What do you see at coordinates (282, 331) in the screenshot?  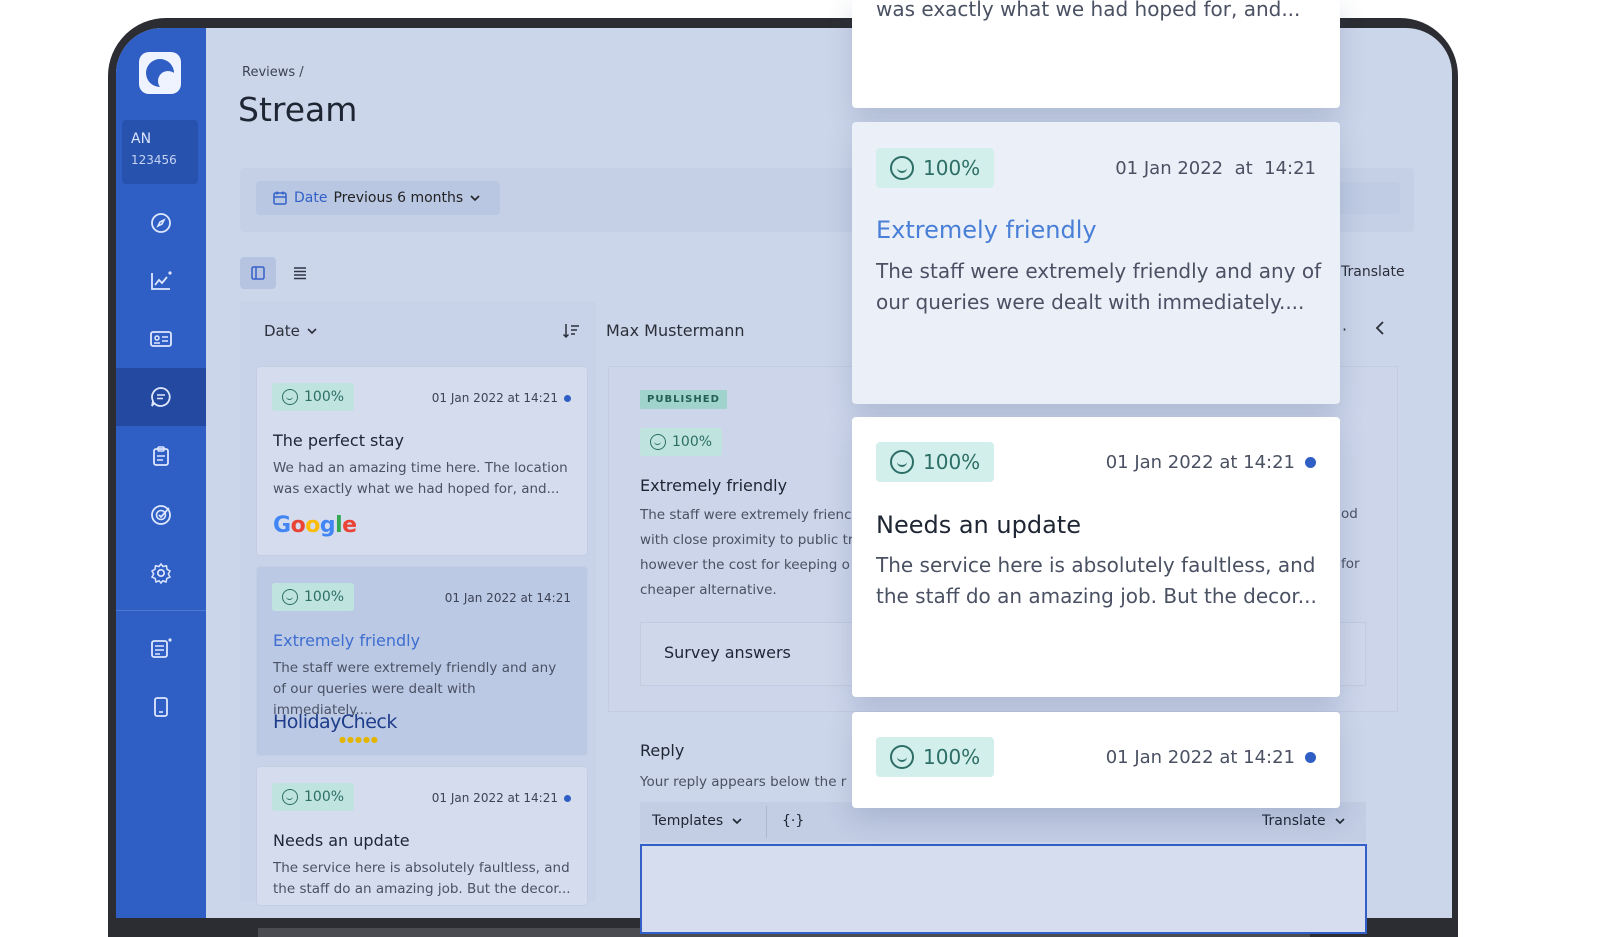 I see `sort-label: Date` at bounding box center [282, 331].